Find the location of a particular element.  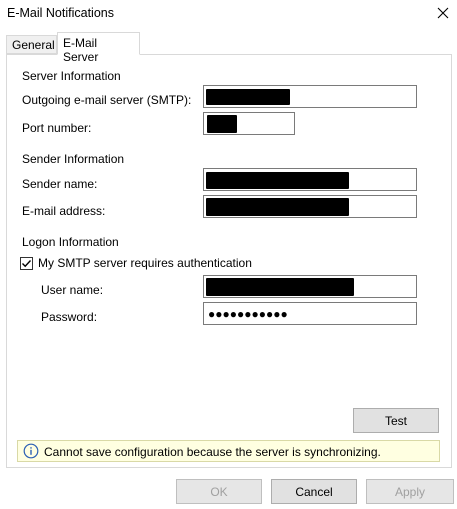

auth-checkbox is located at coordinates (26, 263).